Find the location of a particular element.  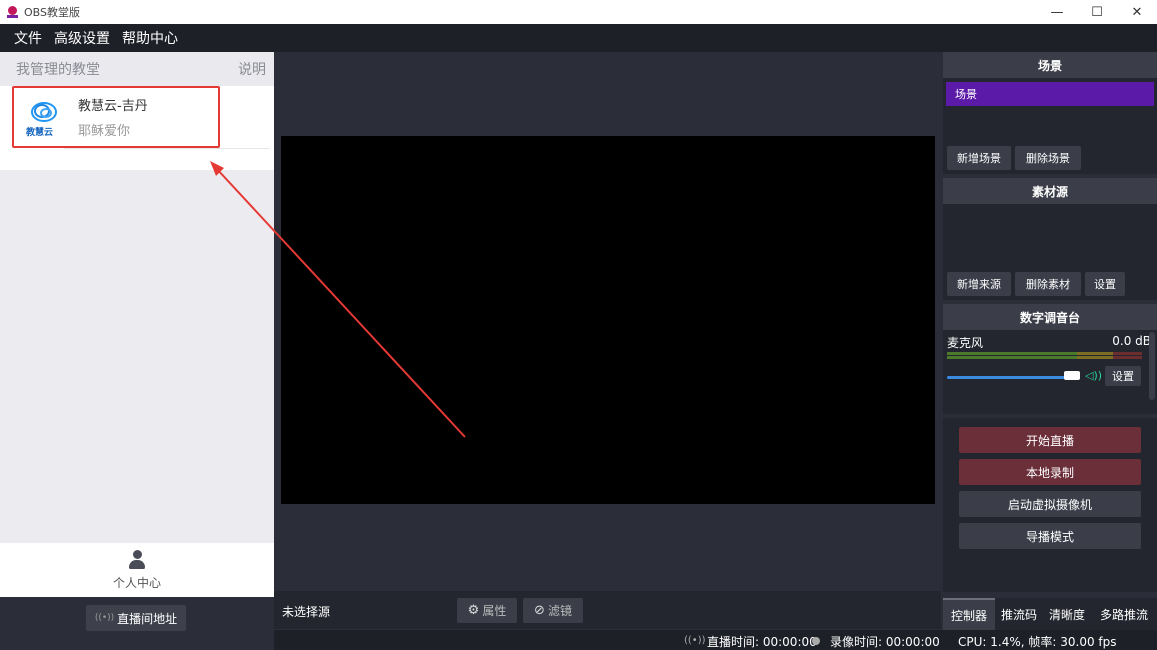

controls-dock: 开始直播 本地录制 启动虚拟摄像机 导播模式 is located at coordinates (1050, 505).